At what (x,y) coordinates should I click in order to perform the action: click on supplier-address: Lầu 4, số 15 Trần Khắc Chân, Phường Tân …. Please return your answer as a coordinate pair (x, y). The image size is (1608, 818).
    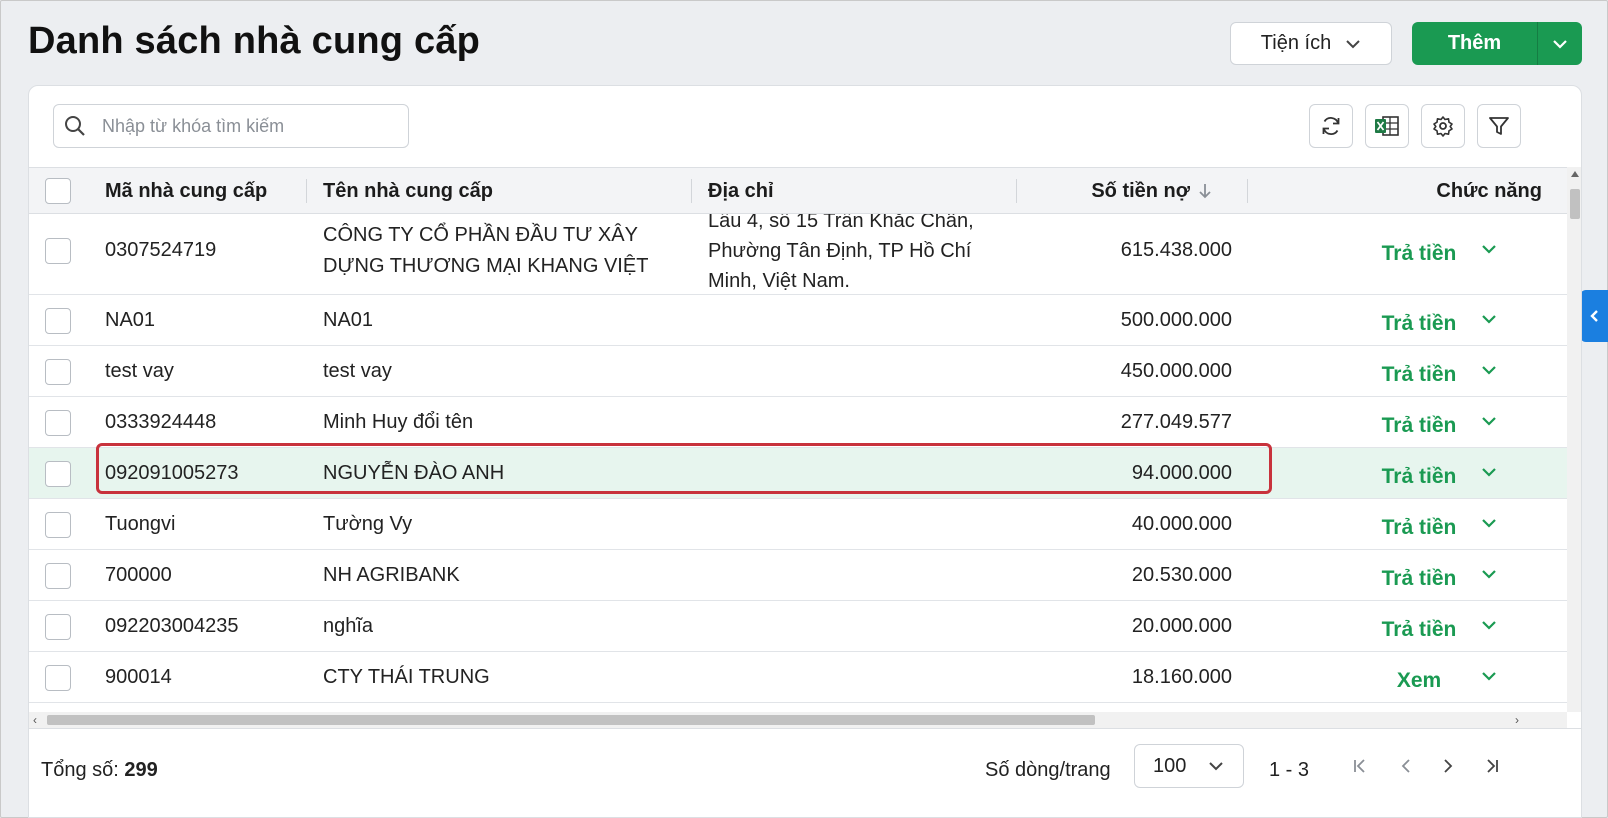
    Looking at the image, I should click on (841, 253).